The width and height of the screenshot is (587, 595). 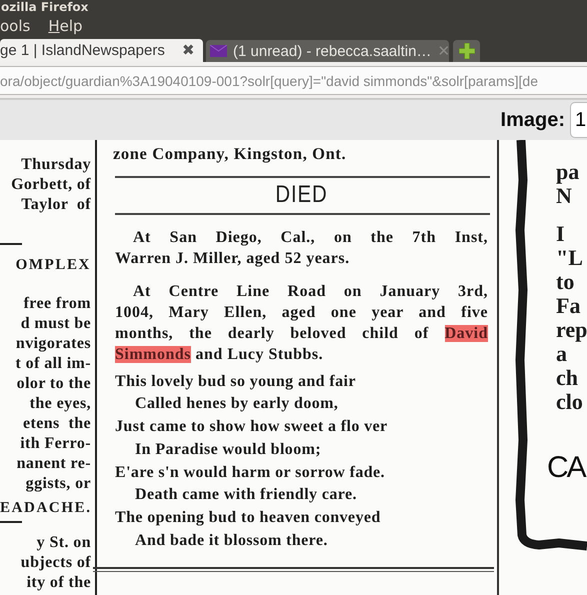 I want to click on browser-tab: ge 1 | IslandNewspapers ✖, so click(x=101, y=50).